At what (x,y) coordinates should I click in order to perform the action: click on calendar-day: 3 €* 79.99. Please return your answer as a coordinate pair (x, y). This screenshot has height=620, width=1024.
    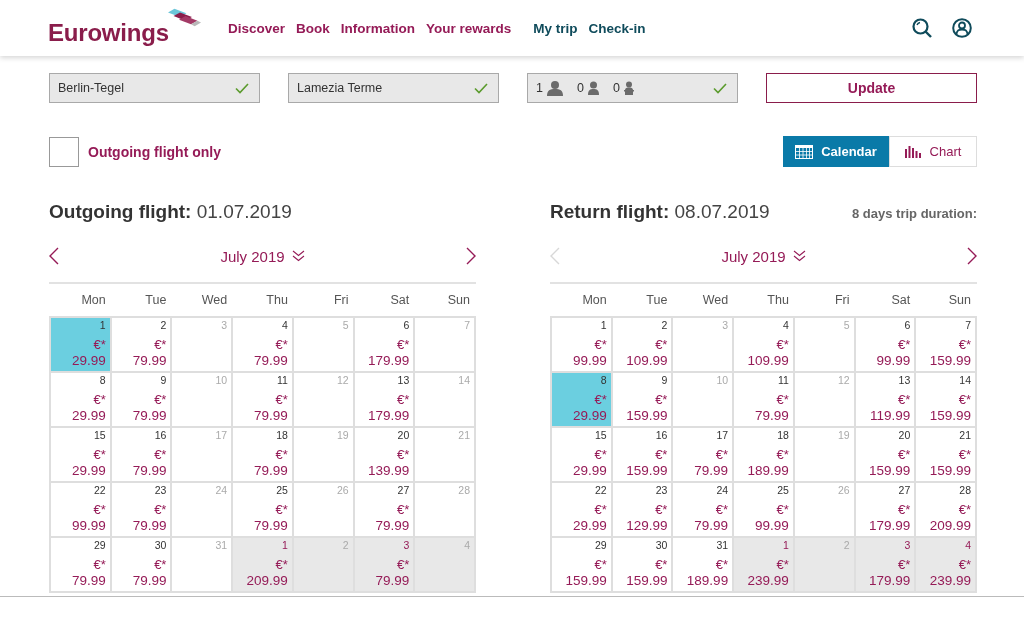
    Looking at the image, I should click on (384, 564).